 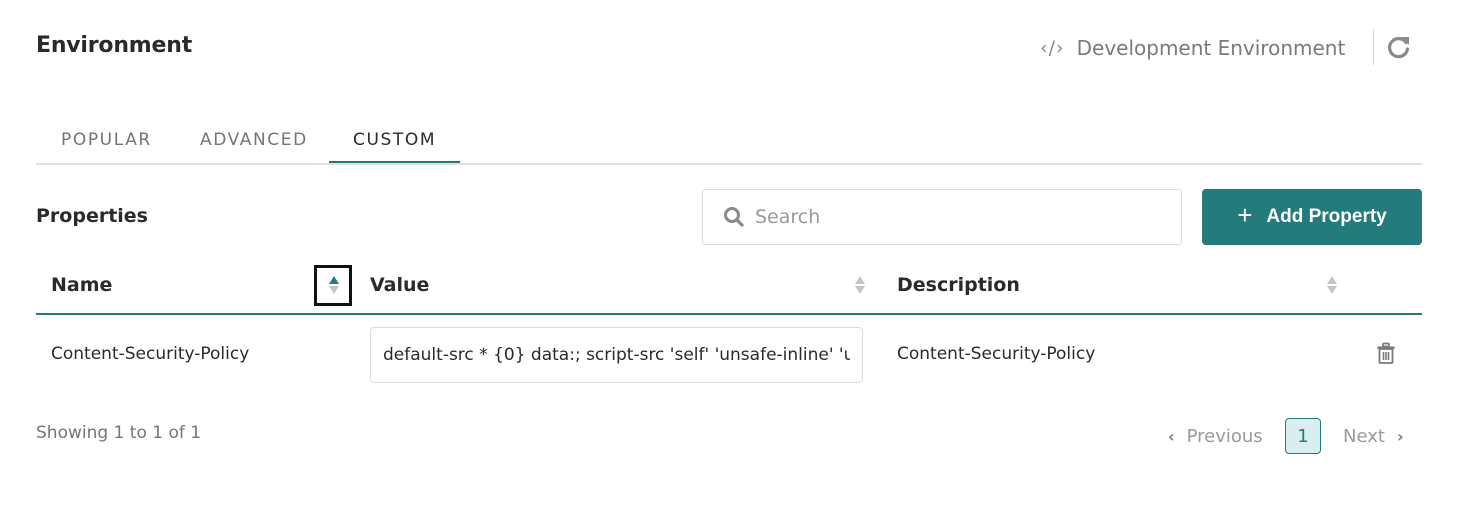 I want to click on chevron-right-icon: ›, so click(x=1400, y=436).